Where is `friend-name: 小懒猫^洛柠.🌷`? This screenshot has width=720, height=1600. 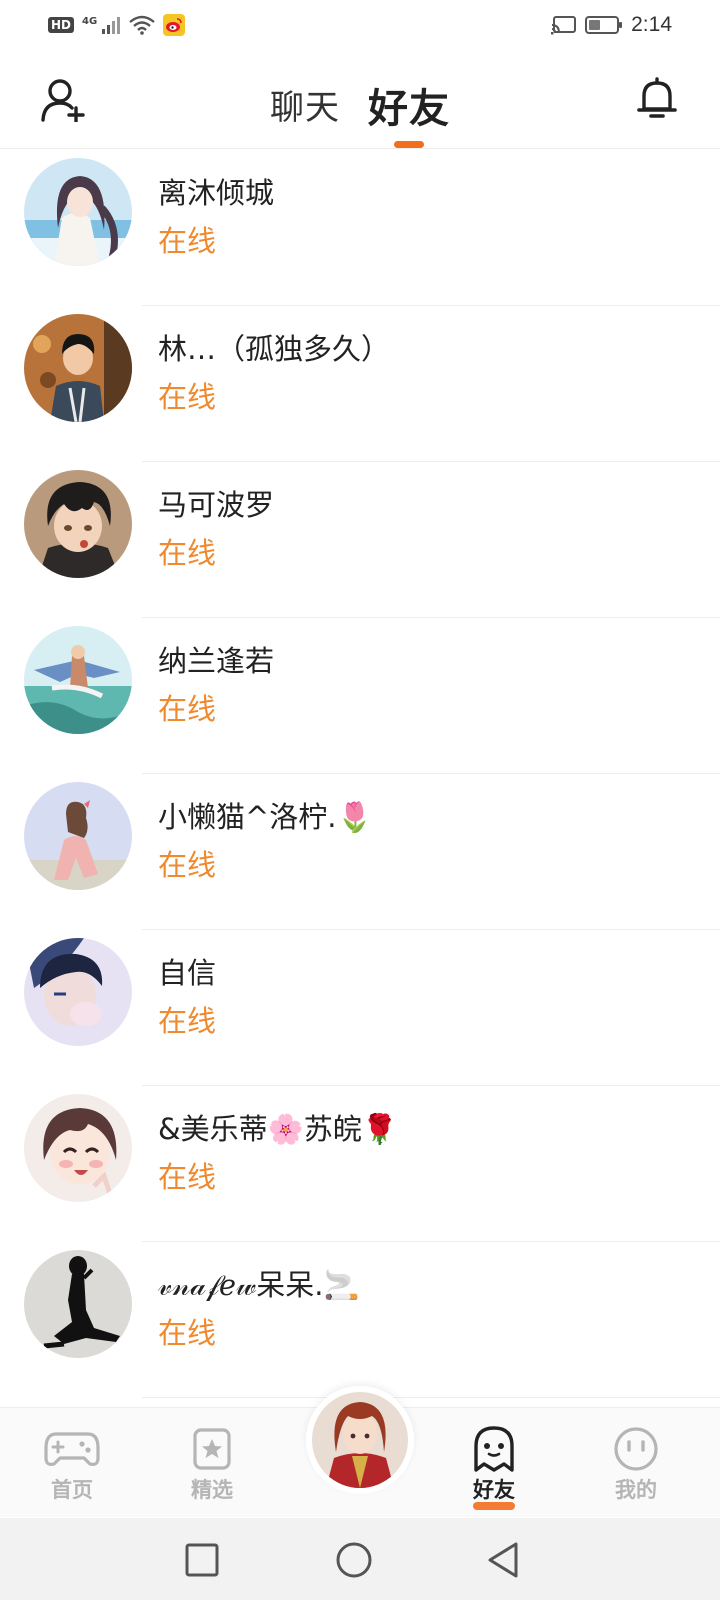
friend-name: 小懒猫^洛柠.🌷 is located at coordinates (265, 817).